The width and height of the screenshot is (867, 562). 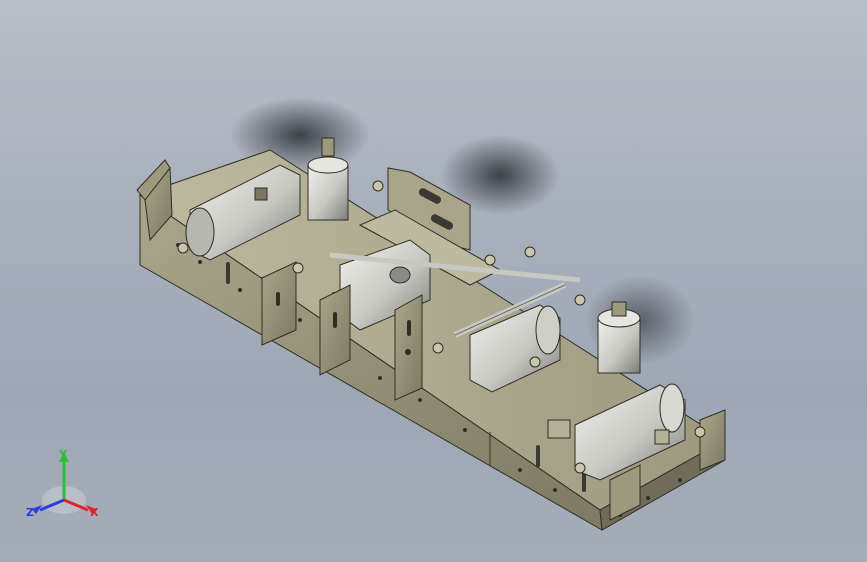 What do you see at coordinates (63, 454) in the screenshot?
I see `y-axis-label: Y` at bounding box center [63, 454].